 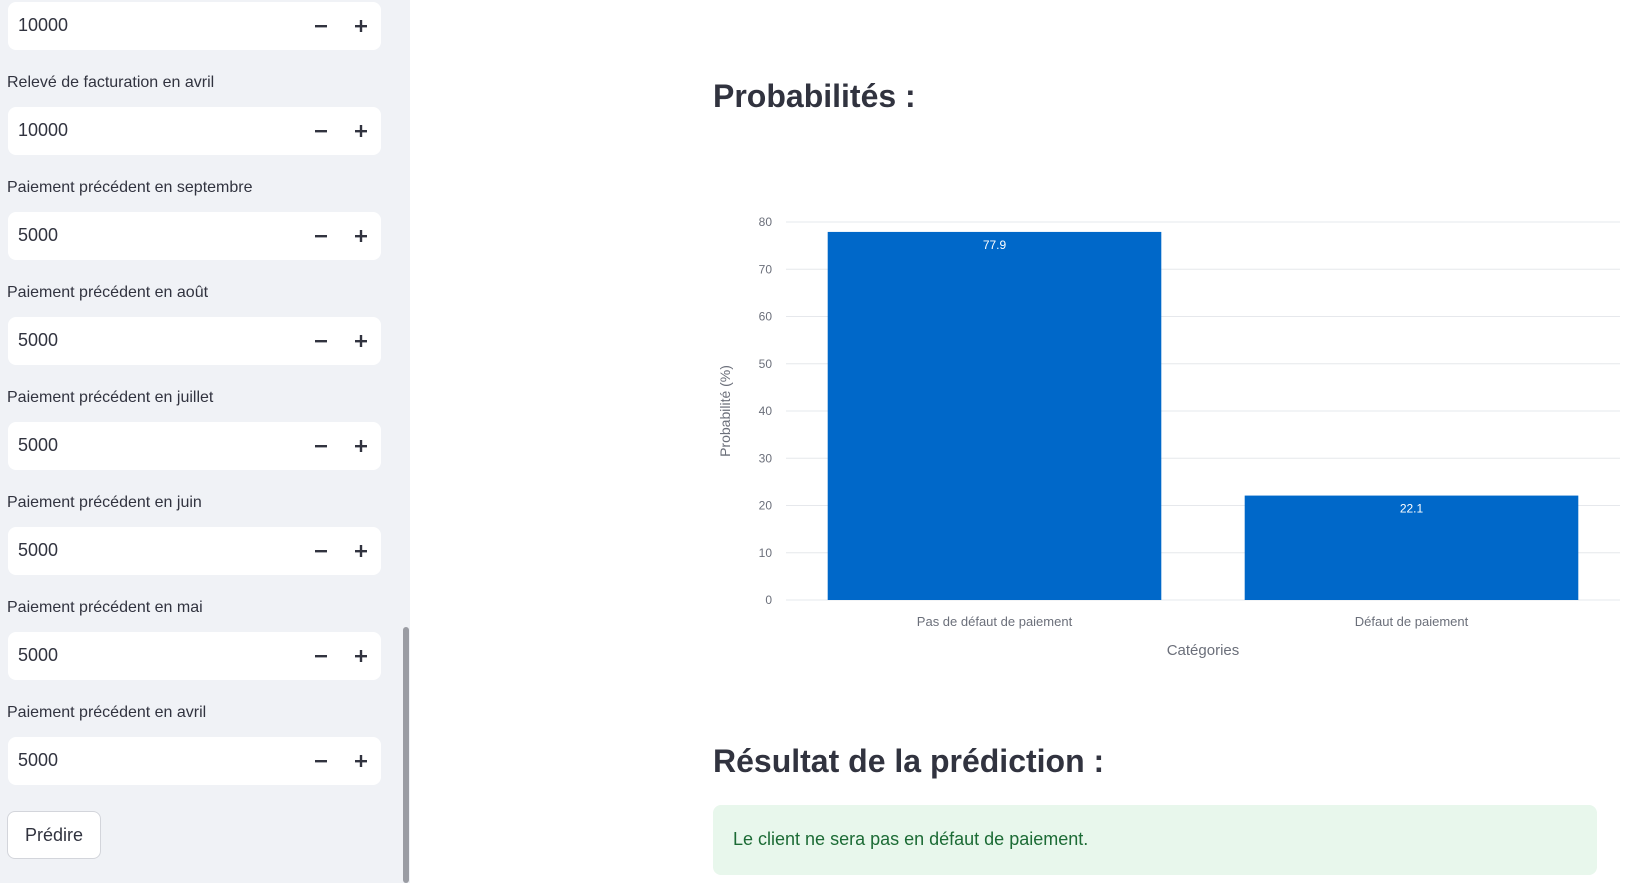 I want to click on y-tick-label: 30, so click(x=766, y=458).